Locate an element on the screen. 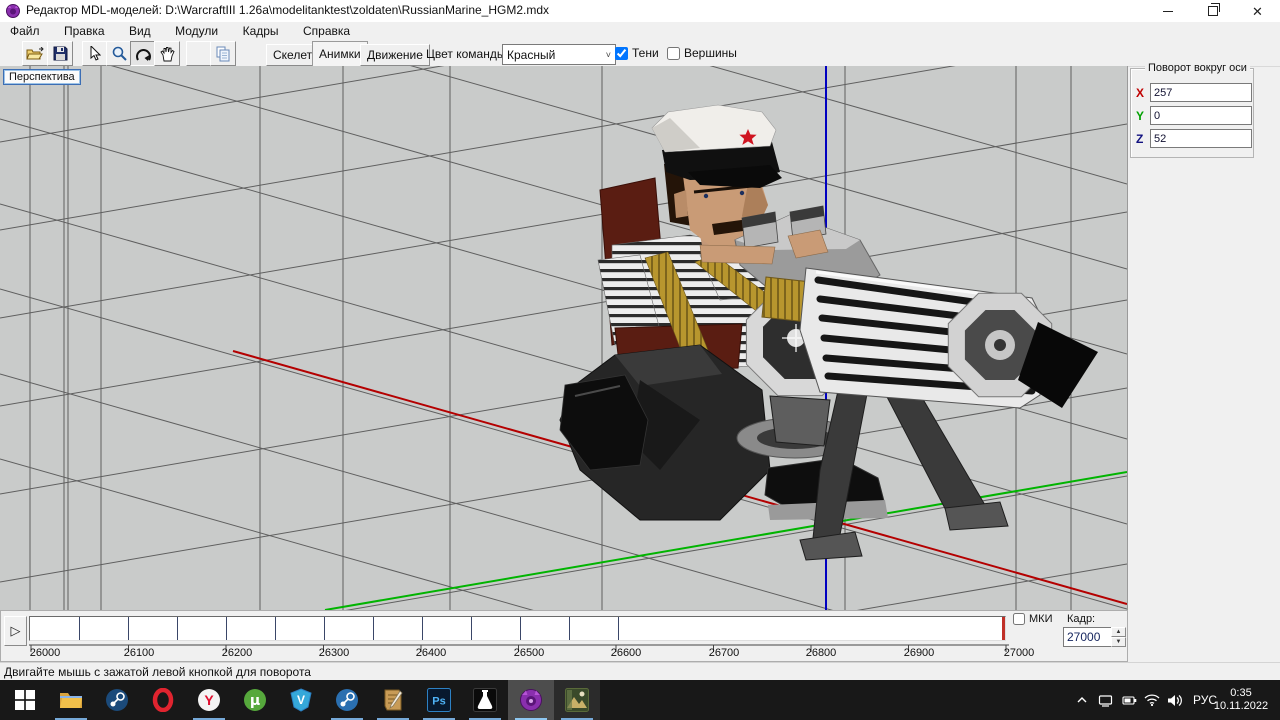 The width and height of the screenshot is (1280, 720). x-axis-label: X is located at coordinates (1140, 93).